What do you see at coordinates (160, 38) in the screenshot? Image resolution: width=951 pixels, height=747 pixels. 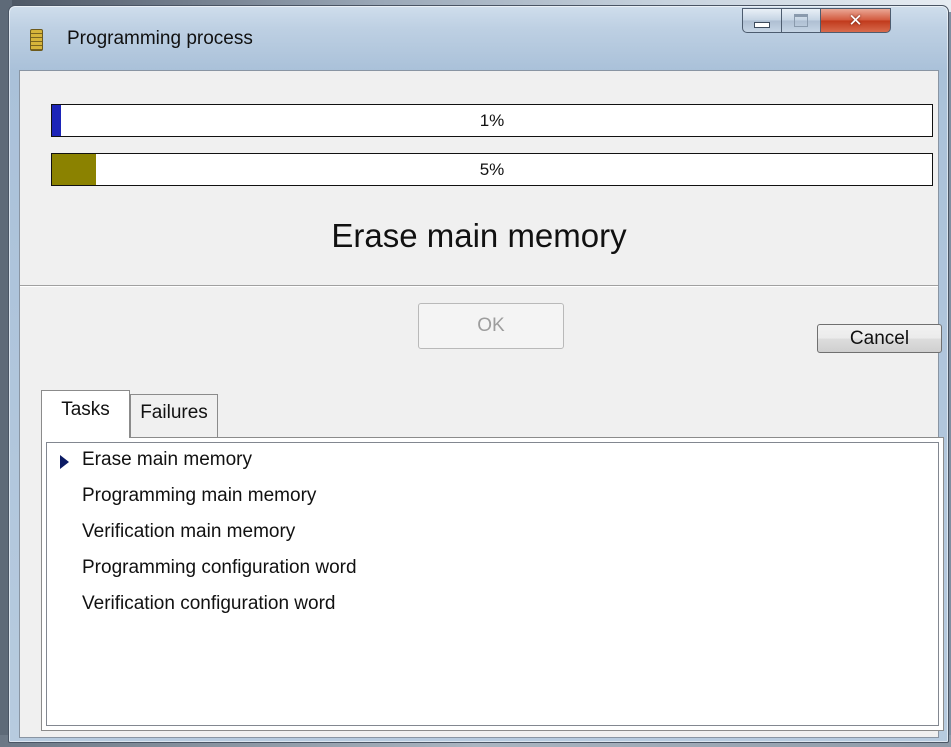 I see `window-title: Programming process` at bounding box center [160, 38].